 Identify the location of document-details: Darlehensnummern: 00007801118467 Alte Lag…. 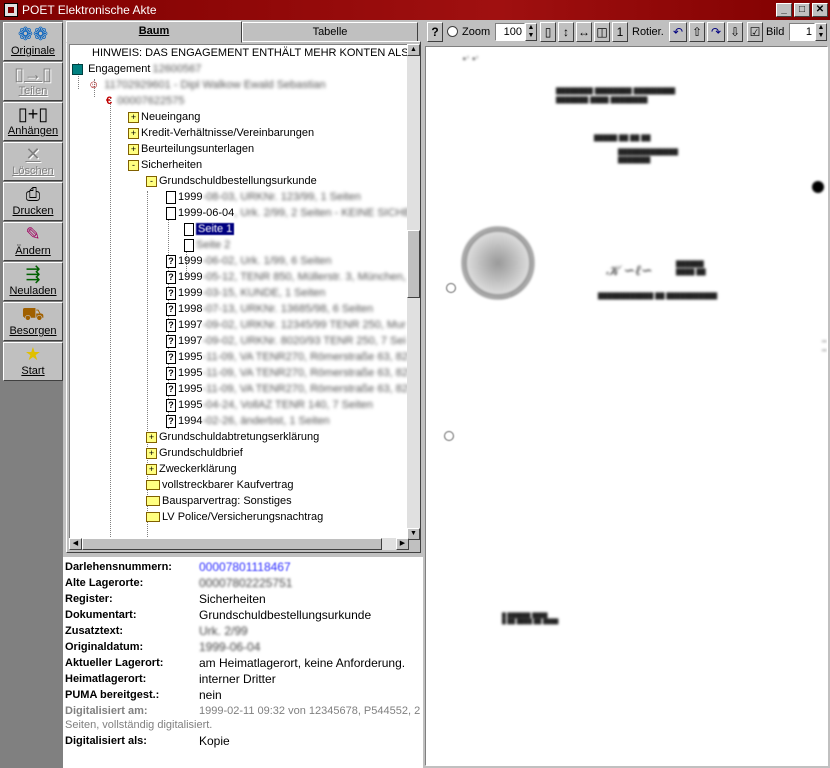
(243, 662).